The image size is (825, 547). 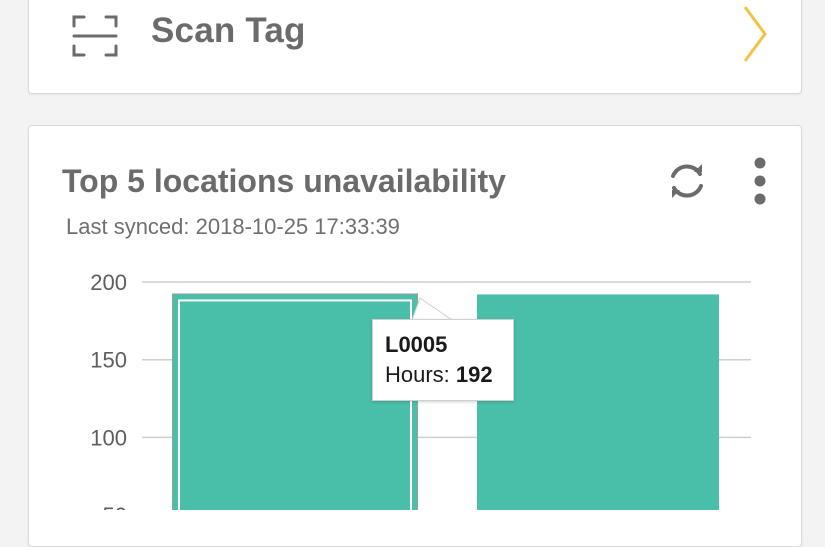 What do you see at coordinates (233, 226) in the screenshot?
I see `last-synced-text: Last synced: 2018-10-25 17:33:39` at bounding box center [233, 226].